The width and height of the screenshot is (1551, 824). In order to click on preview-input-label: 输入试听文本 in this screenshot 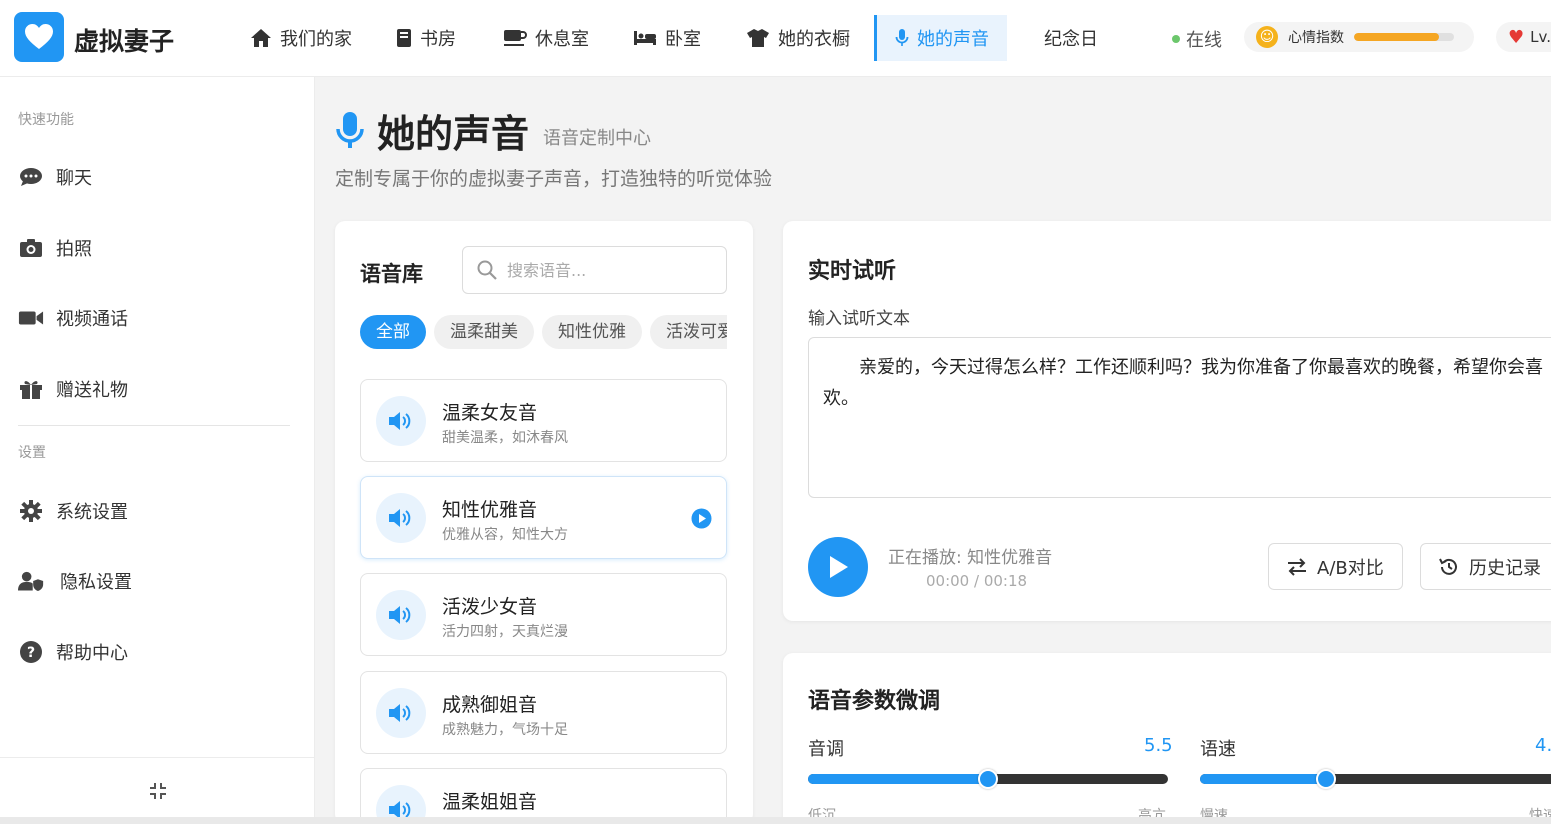, I will do `click(859, 319)`.